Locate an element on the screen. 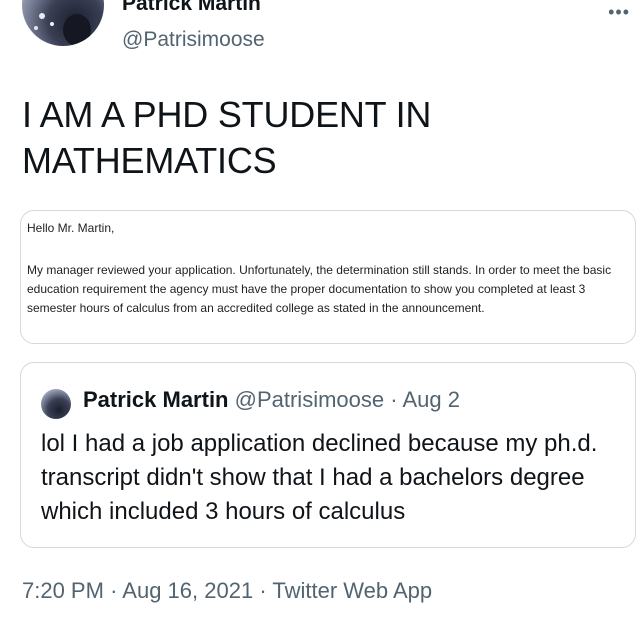  tweet-footer: 7:20 PM · Aug 16, 2021 · Twitter Web App is located at coordinates (227, 591).